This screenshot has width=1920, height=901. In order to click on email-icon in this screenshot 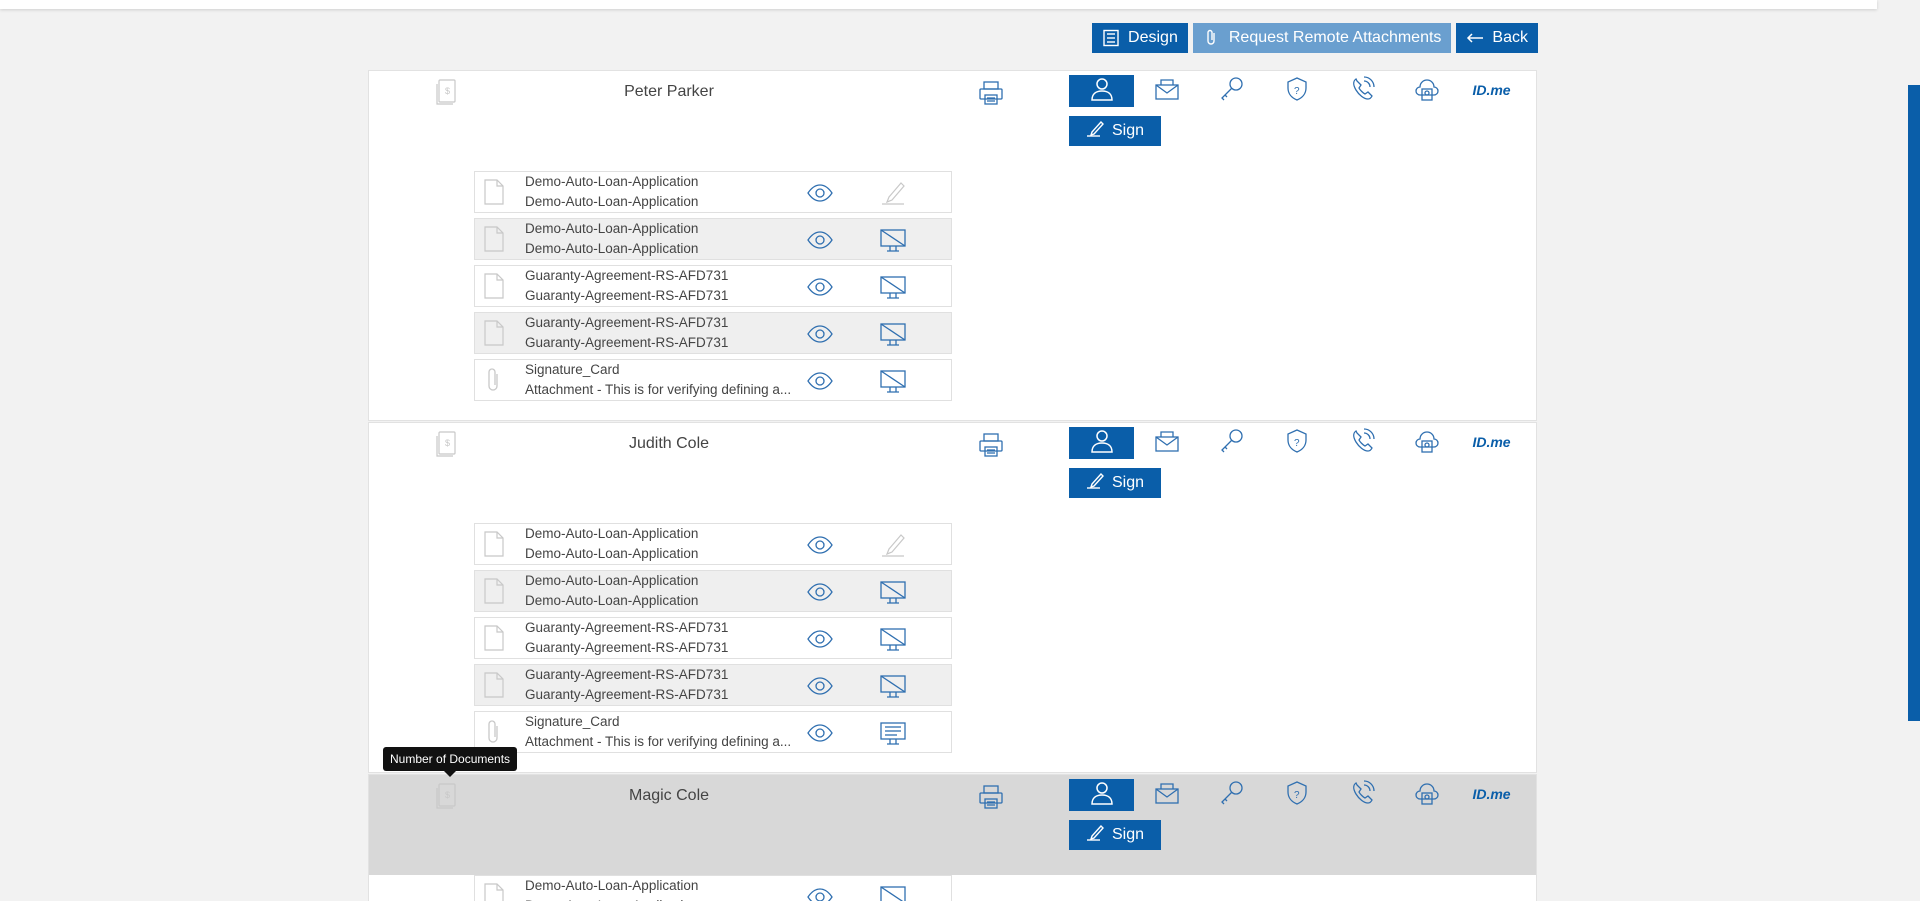, I will do `click(1167, 91)`.